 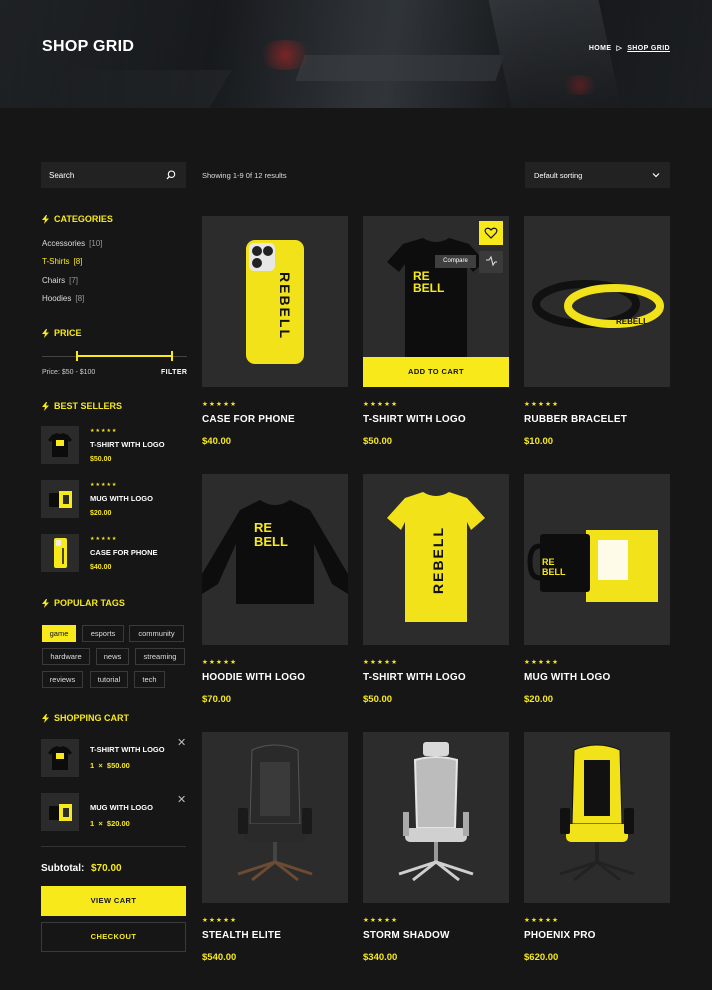 What do you see at coordinates (121, 807) in the screenshot?
I see `cart-item-name: MUG WITH LOGO` at bounding box center [121, 807].